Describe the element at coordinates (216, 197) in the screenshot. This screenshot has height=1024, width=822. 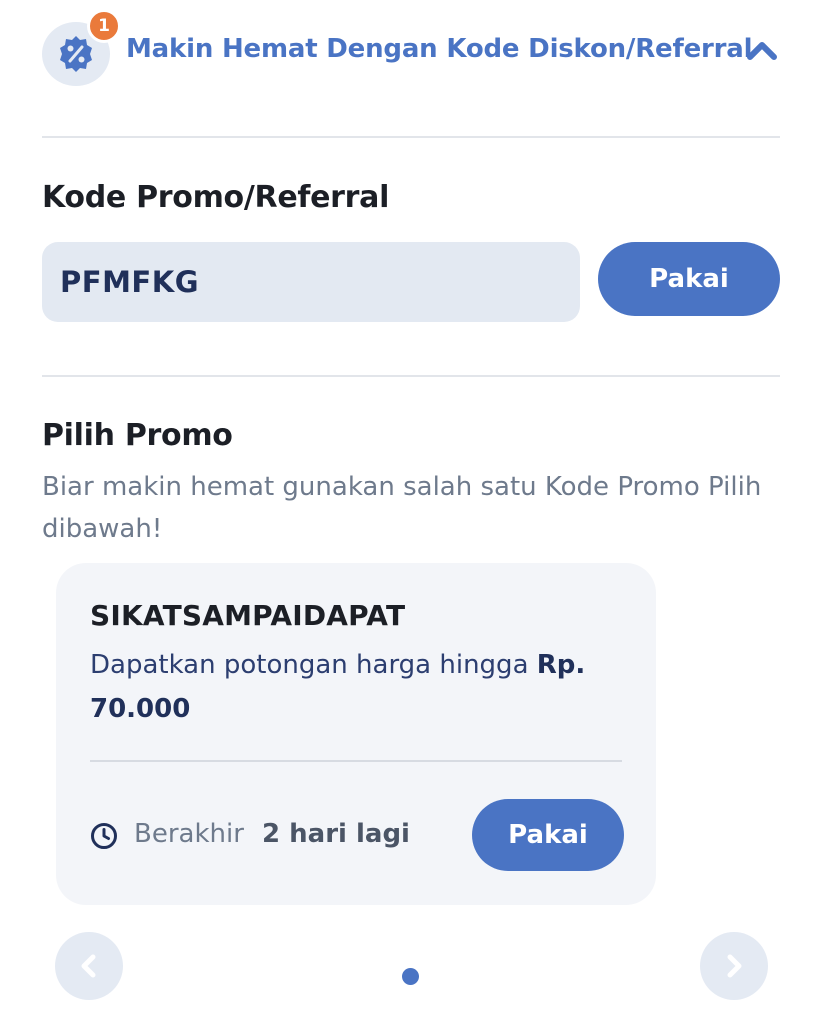
I see `code-section-title: Kode Promo/Referral` at that location.